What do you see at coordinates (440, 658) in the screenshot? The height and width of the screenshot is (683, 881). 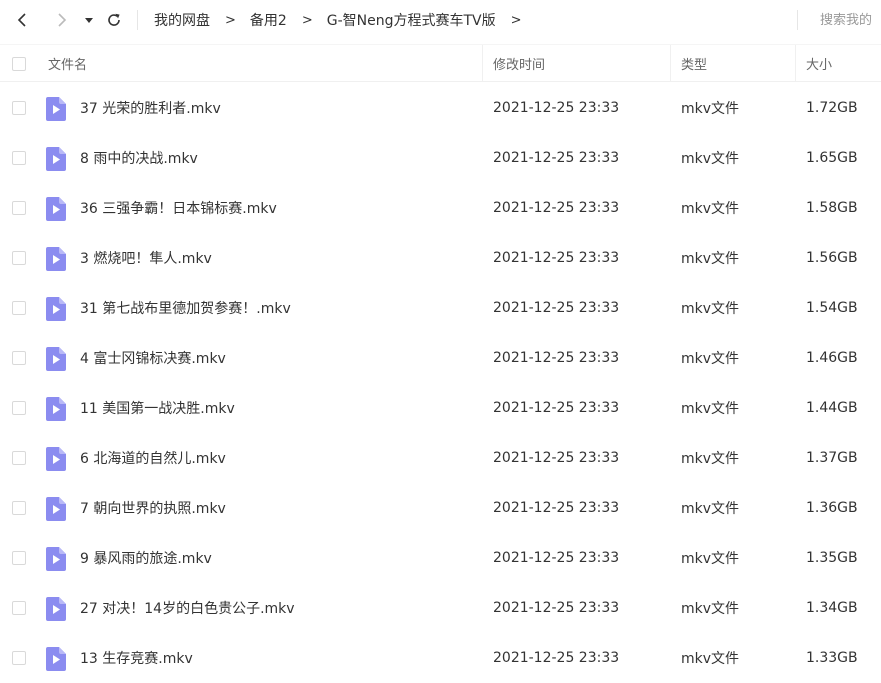 I see `table-row: 13 生存竞赛.mkv 2021-12-25 23:33 mkv文件 1.33GB` at bounding box center [440, 658].